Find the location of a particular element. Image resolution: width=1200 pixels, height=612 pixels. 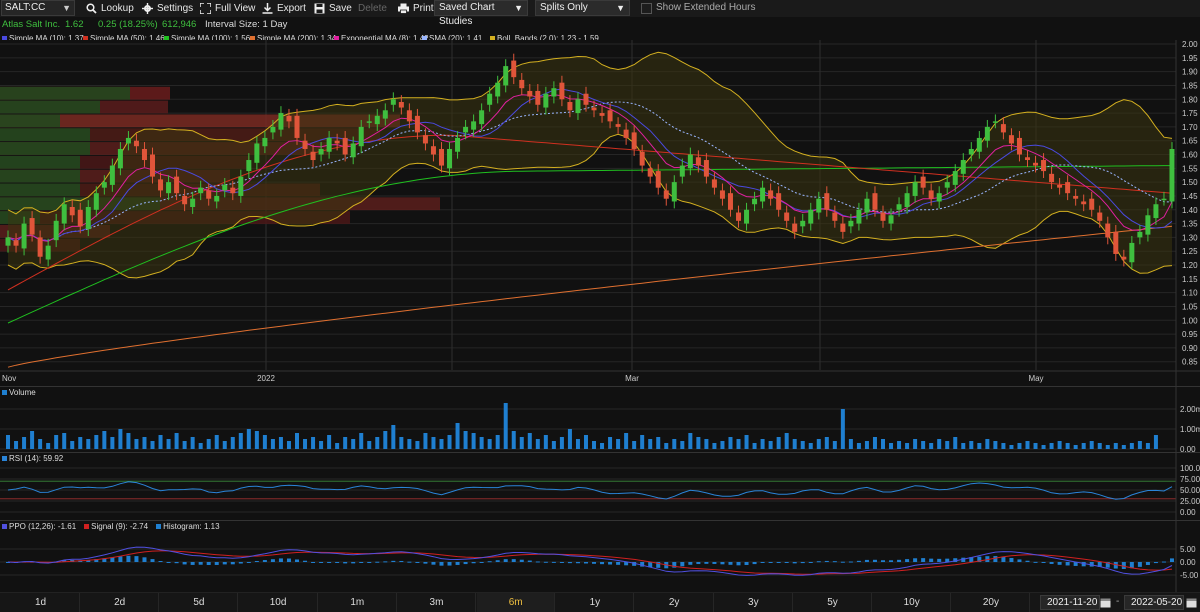

floppy-disk-icon is located at coordinates (319, 8).